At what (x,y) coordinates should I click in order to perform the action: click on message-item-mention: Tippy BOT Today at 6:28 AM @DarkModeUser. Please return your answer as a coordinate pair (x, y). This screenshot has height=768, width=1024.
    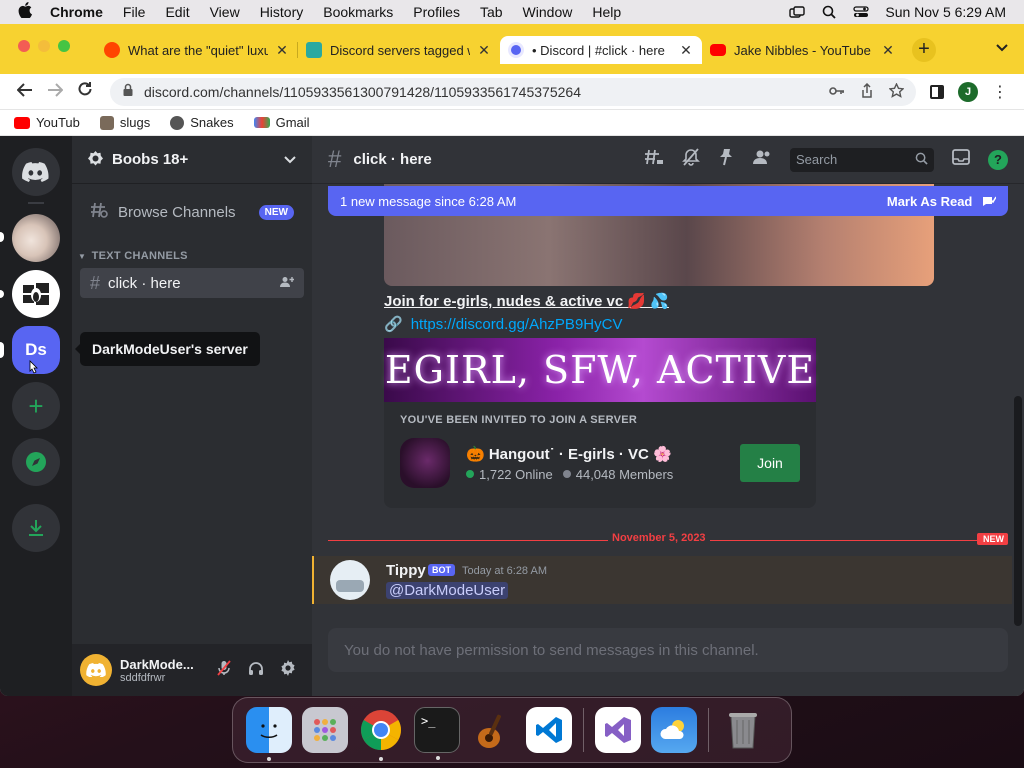
    Looking at the image, I should click on (662, 580).